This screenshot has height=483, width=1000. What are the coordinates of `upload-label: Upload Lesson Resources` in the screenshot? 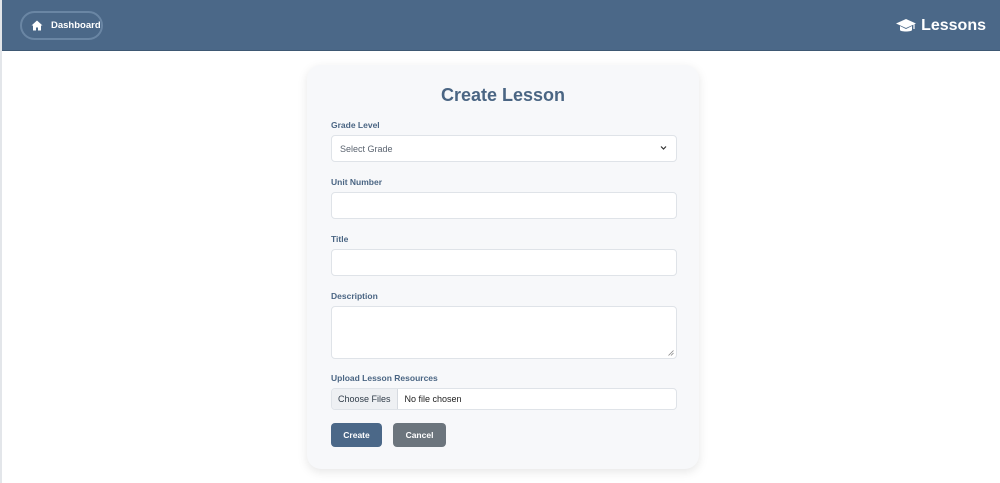 It's located at (384, 378).